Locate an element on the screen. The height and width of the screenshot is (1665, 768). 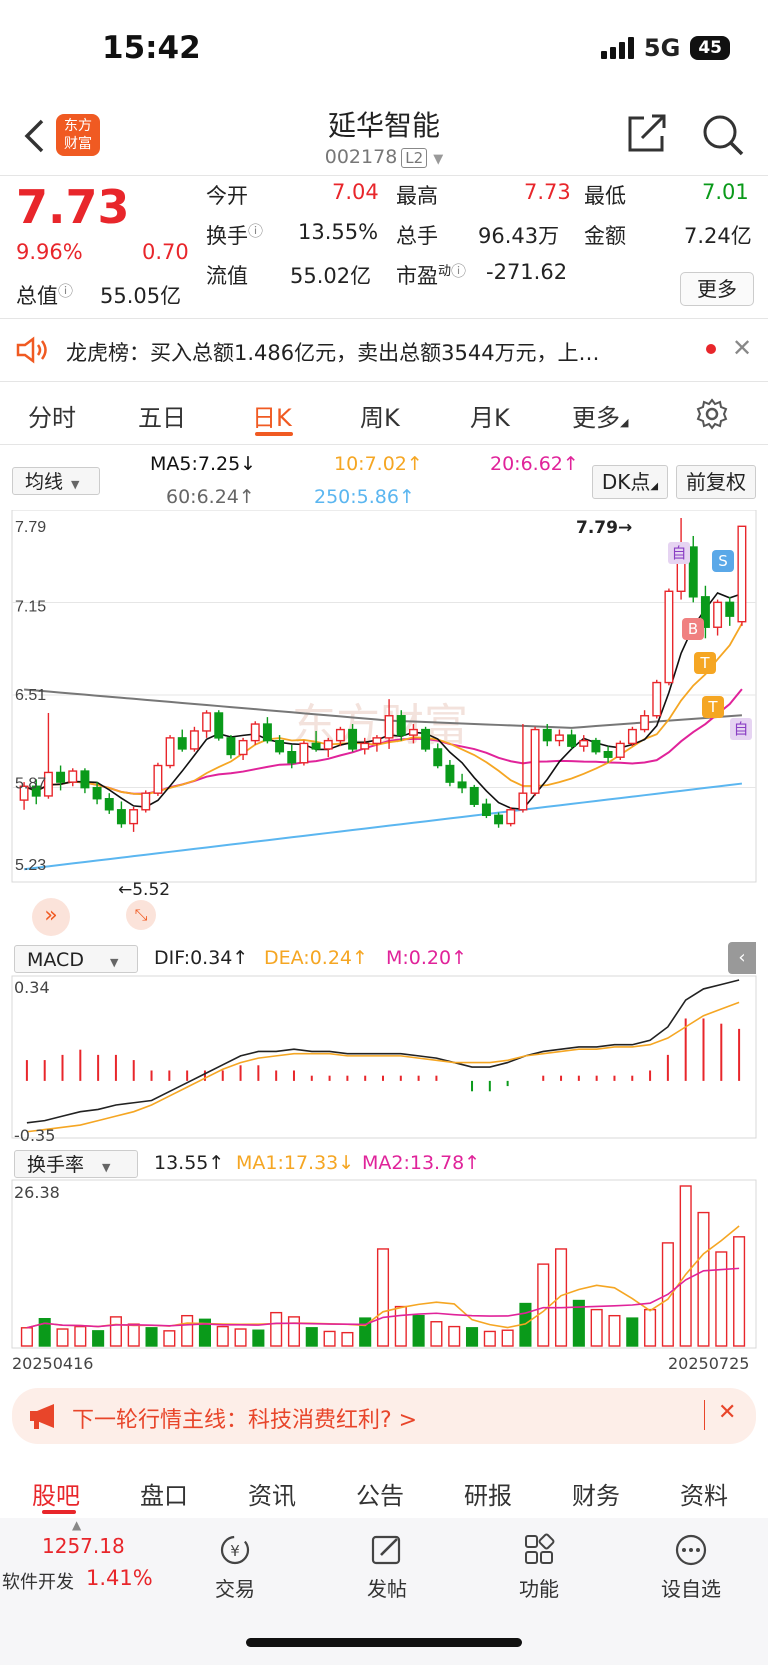
macd-select: MACD ▼ is located at coordinates (76, 959).